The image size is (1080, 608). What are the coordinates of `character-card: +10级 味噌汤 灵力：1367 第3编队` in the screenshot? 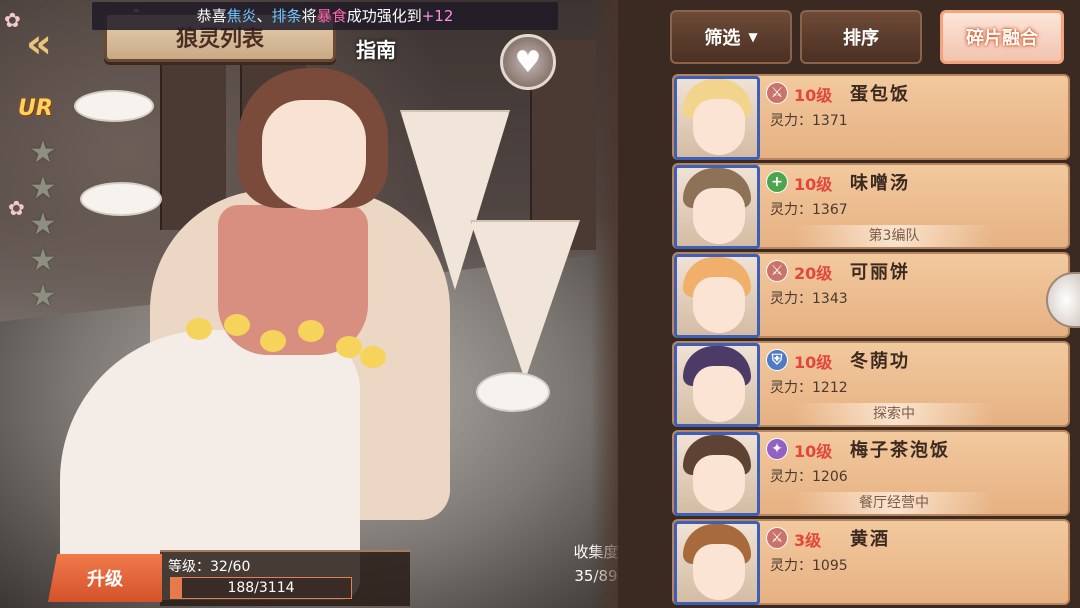 It's located at (871, 206).